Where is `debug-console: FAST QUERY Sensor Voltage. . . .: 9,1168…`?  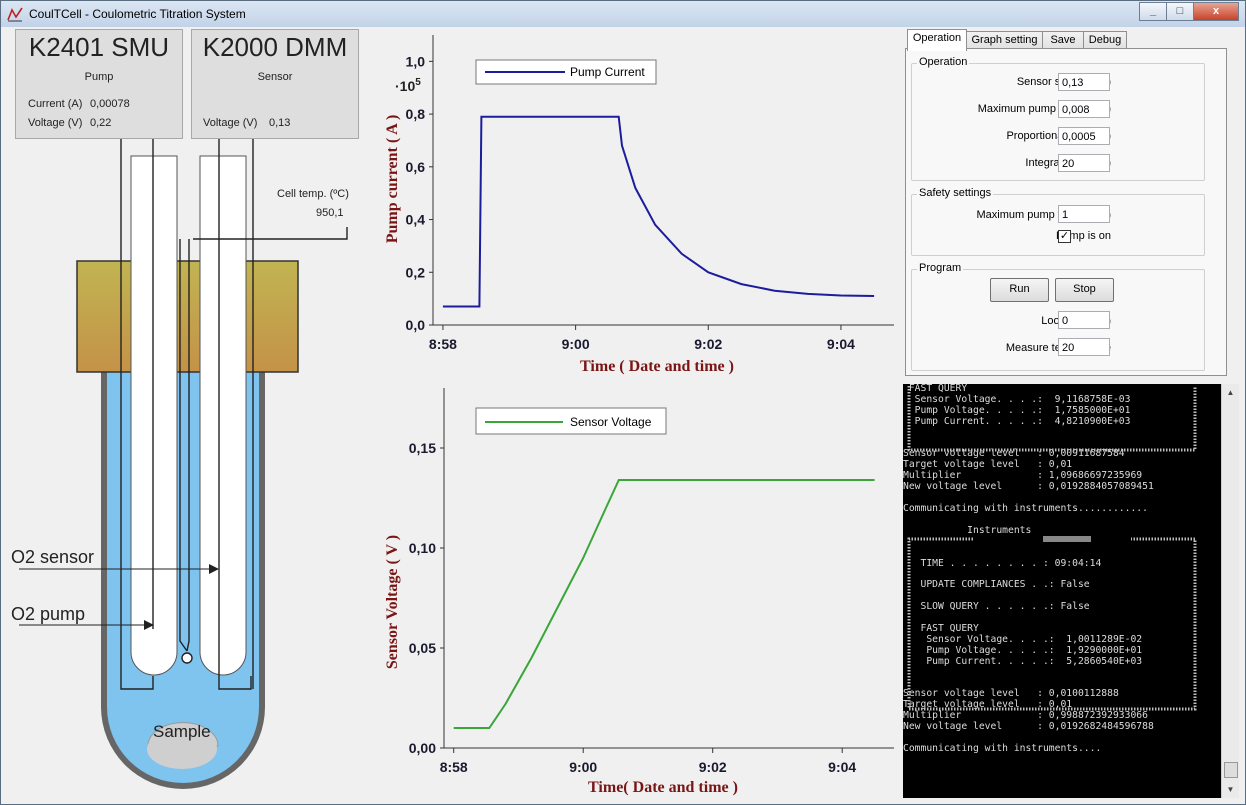
debug-console: FAST QUERY Sensor Voltage. . . .: 9,1168… is located at coordinates (1062, 591).